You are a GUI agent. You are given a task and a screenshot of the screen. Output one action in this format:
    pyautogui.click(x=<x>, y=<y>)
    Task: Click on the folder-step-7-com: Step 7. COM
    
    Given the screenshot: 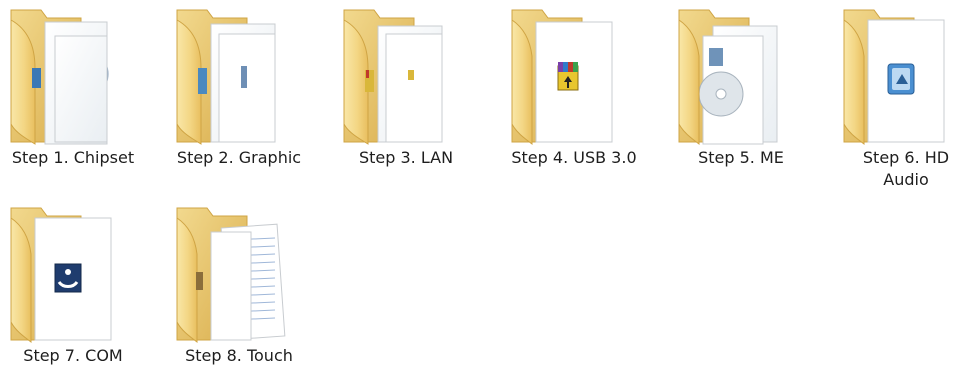 What is the action you would take?
    pyautogui.click(x=78, y=286)
    